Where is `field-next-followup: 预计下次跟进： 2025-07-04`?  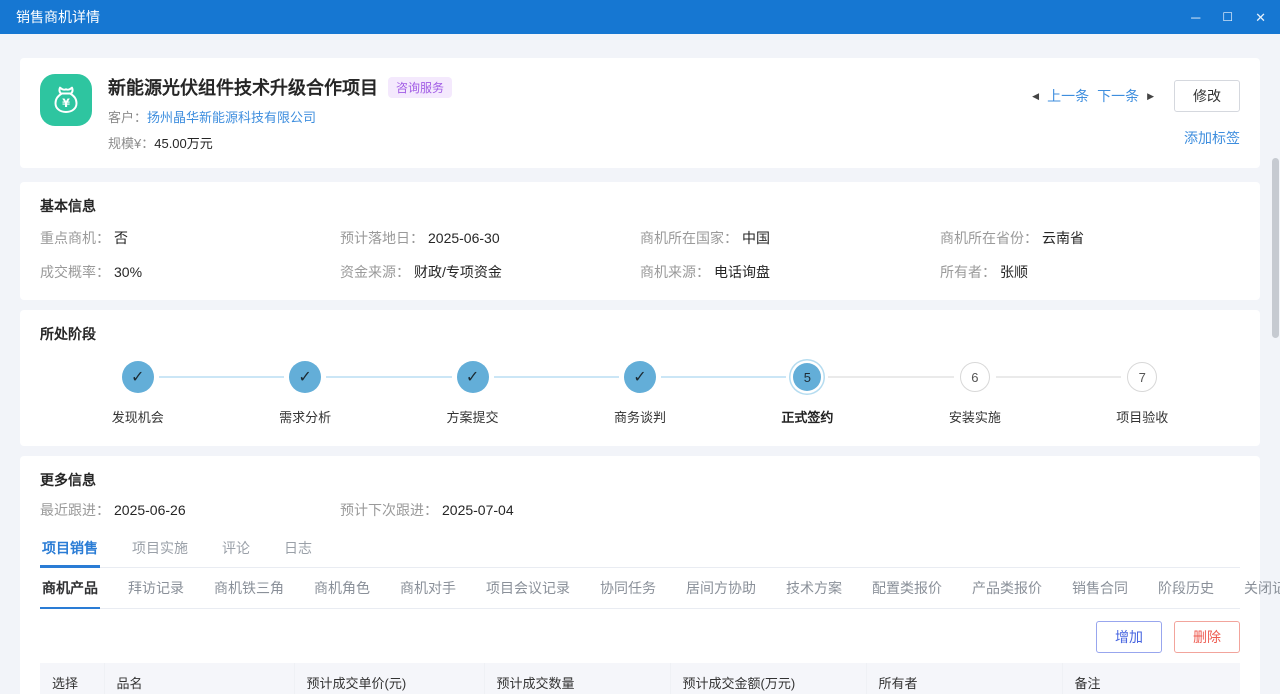
field-next-followup: 预计下次跟进： 2025-07-04 is located at coordinates (427, 510).